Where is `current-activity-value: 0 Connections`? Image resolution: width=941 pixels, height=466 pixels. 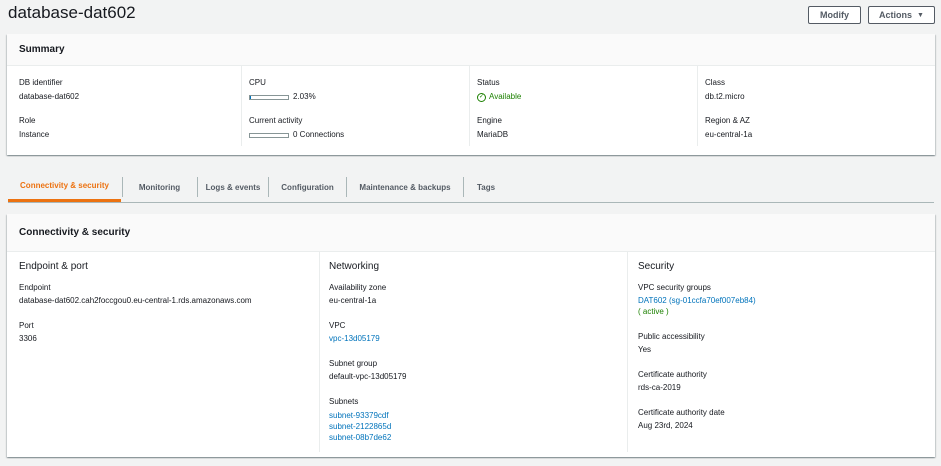 current-activity-value: 0 Connections is located at coordinates (319, 134).